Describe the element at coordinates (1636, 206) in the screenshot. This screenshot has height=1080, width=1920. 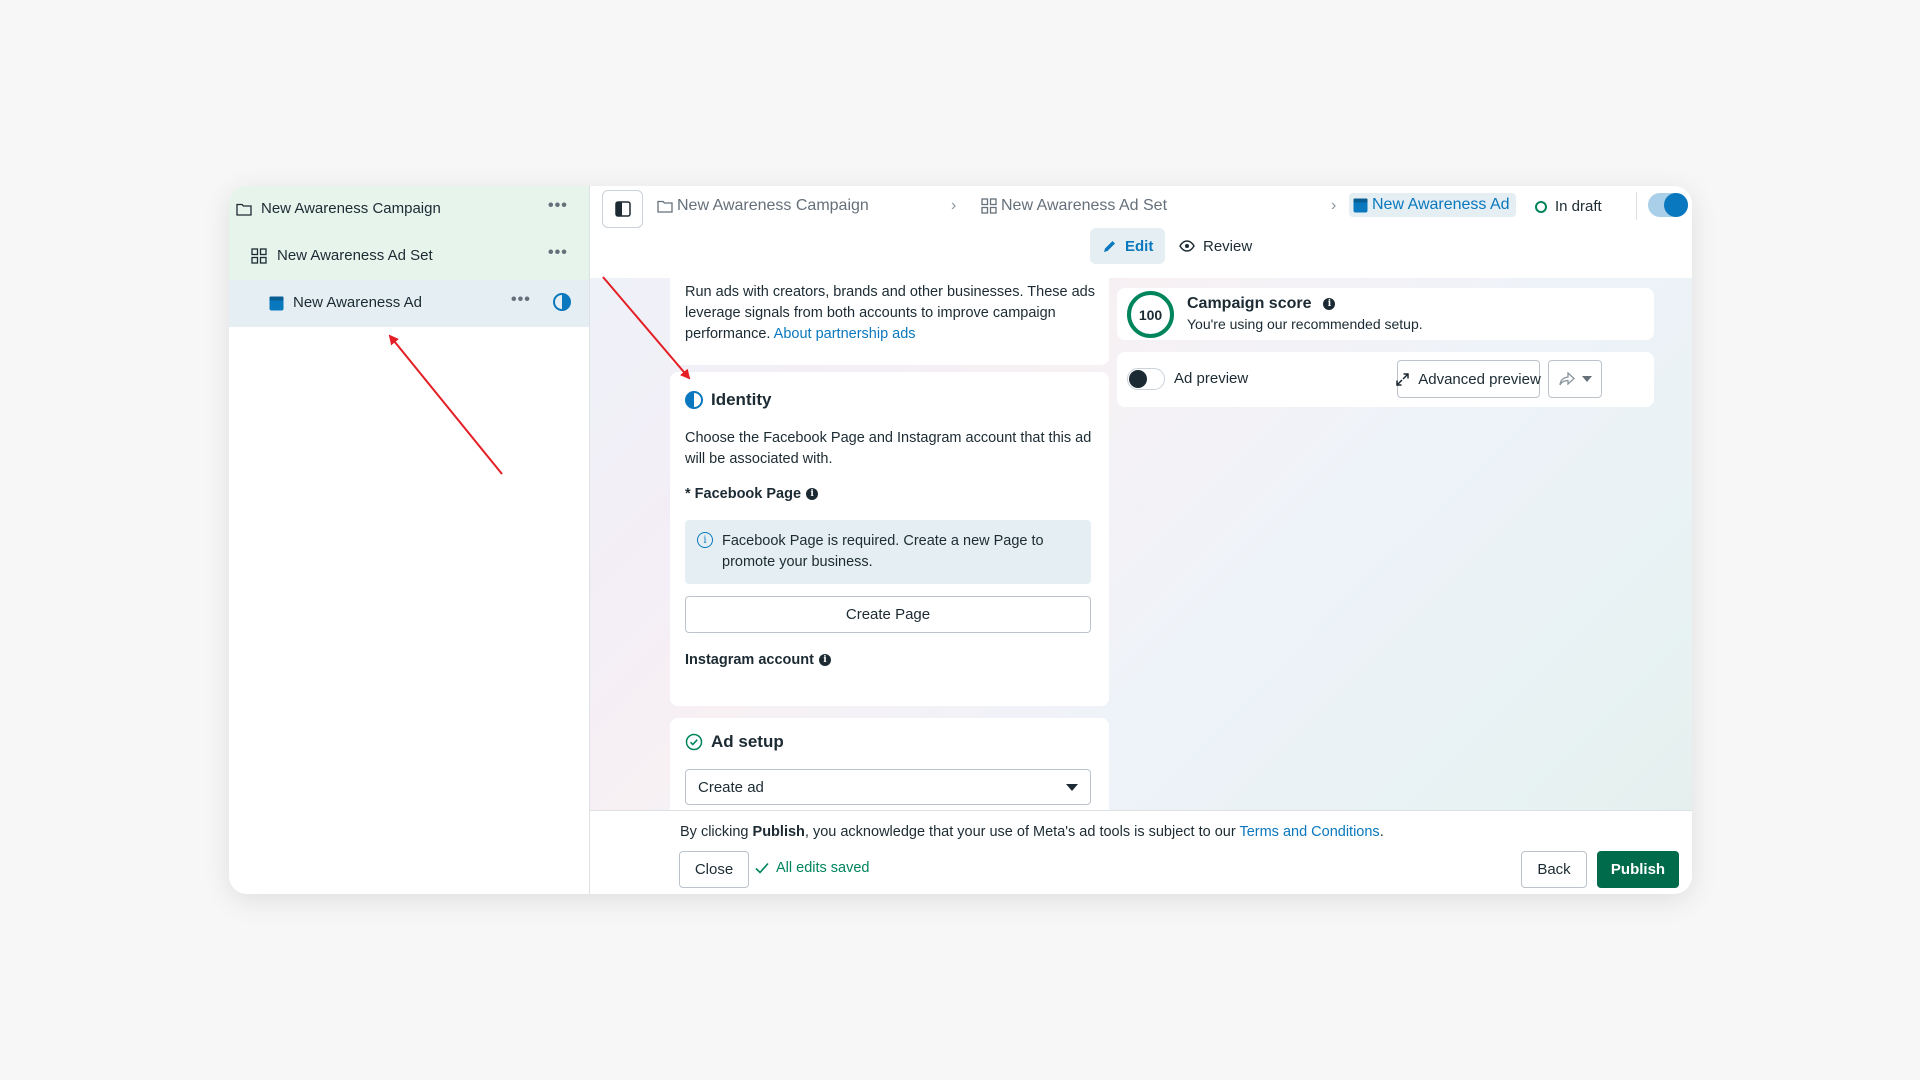
I see `divider` at that location.